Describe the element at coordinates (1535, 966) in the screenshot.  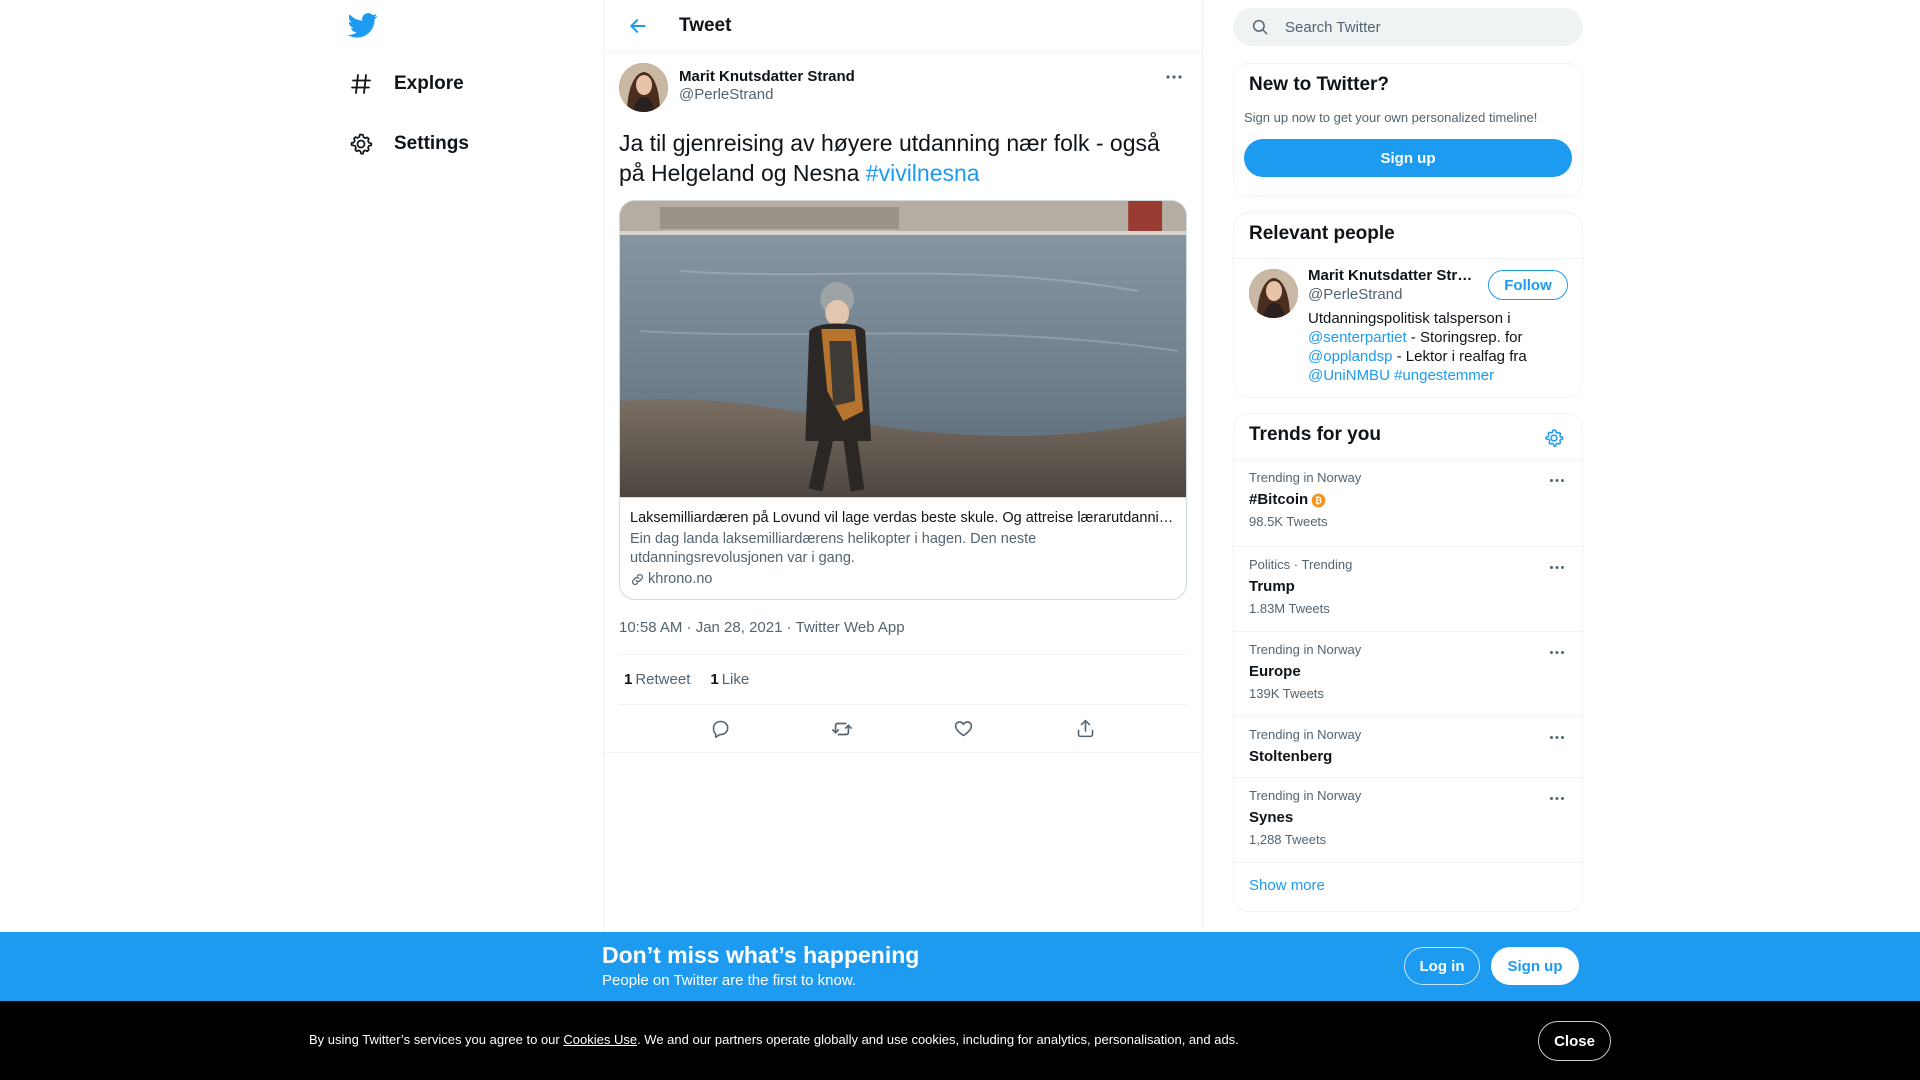
I see `banner-signup-button: Sign up` at that location.